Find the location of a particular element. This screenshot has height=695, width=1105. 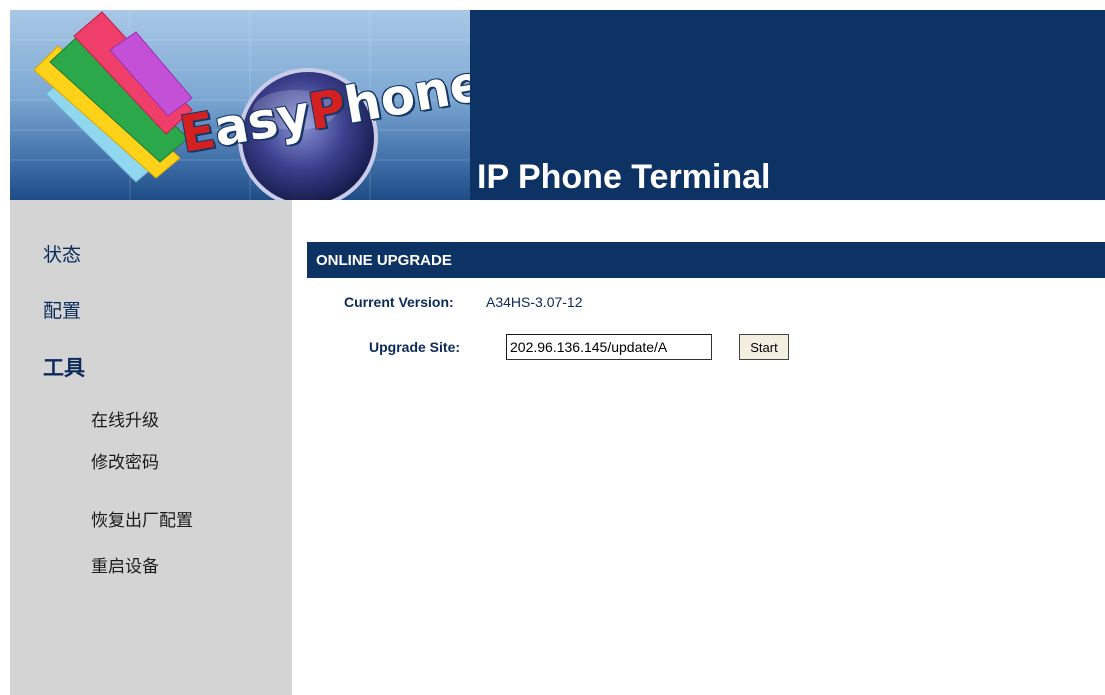

sidebar-item-tools: 工具 is located at coordinates (64, 367).